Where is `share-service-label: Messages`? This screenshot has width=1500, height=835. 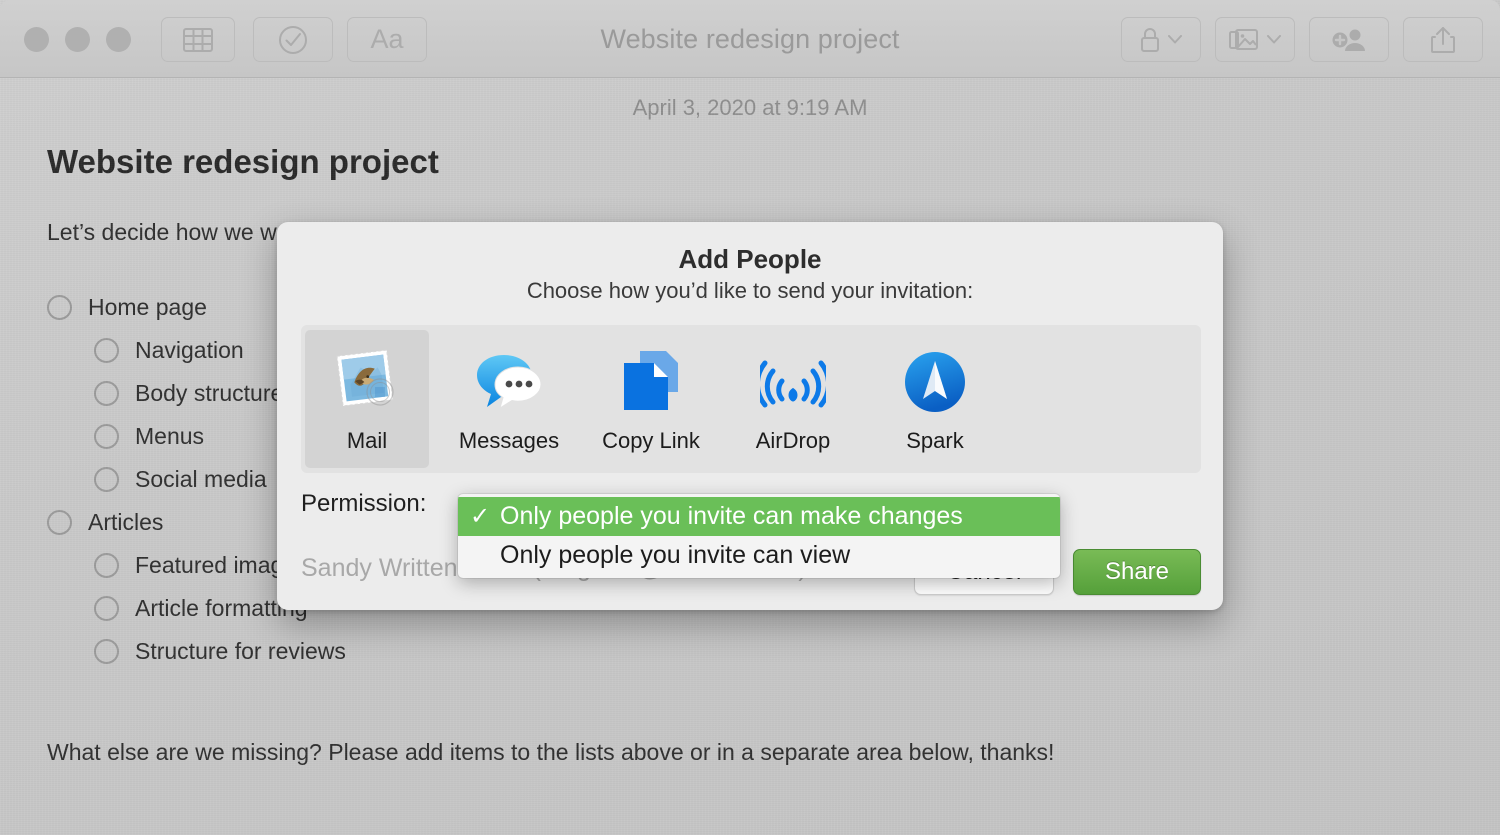 share-service-label: Messages is located at coordinates (509, 440).